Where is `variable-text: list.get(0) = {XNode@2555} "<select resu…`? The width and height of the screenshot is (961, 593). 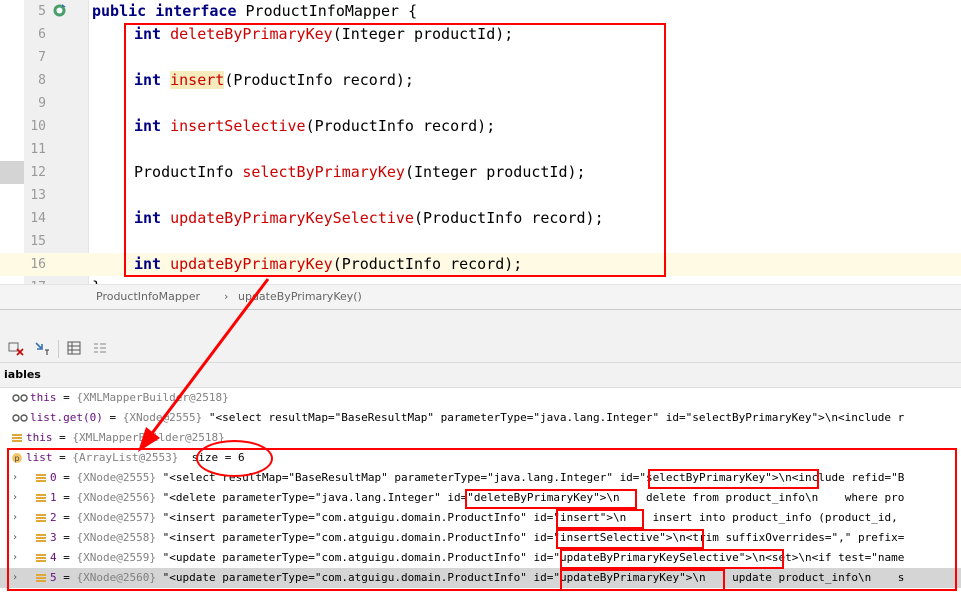 variable-text: list.get(0) = {XNode@2555} "<select resu… is located at coordinates (467, 418).